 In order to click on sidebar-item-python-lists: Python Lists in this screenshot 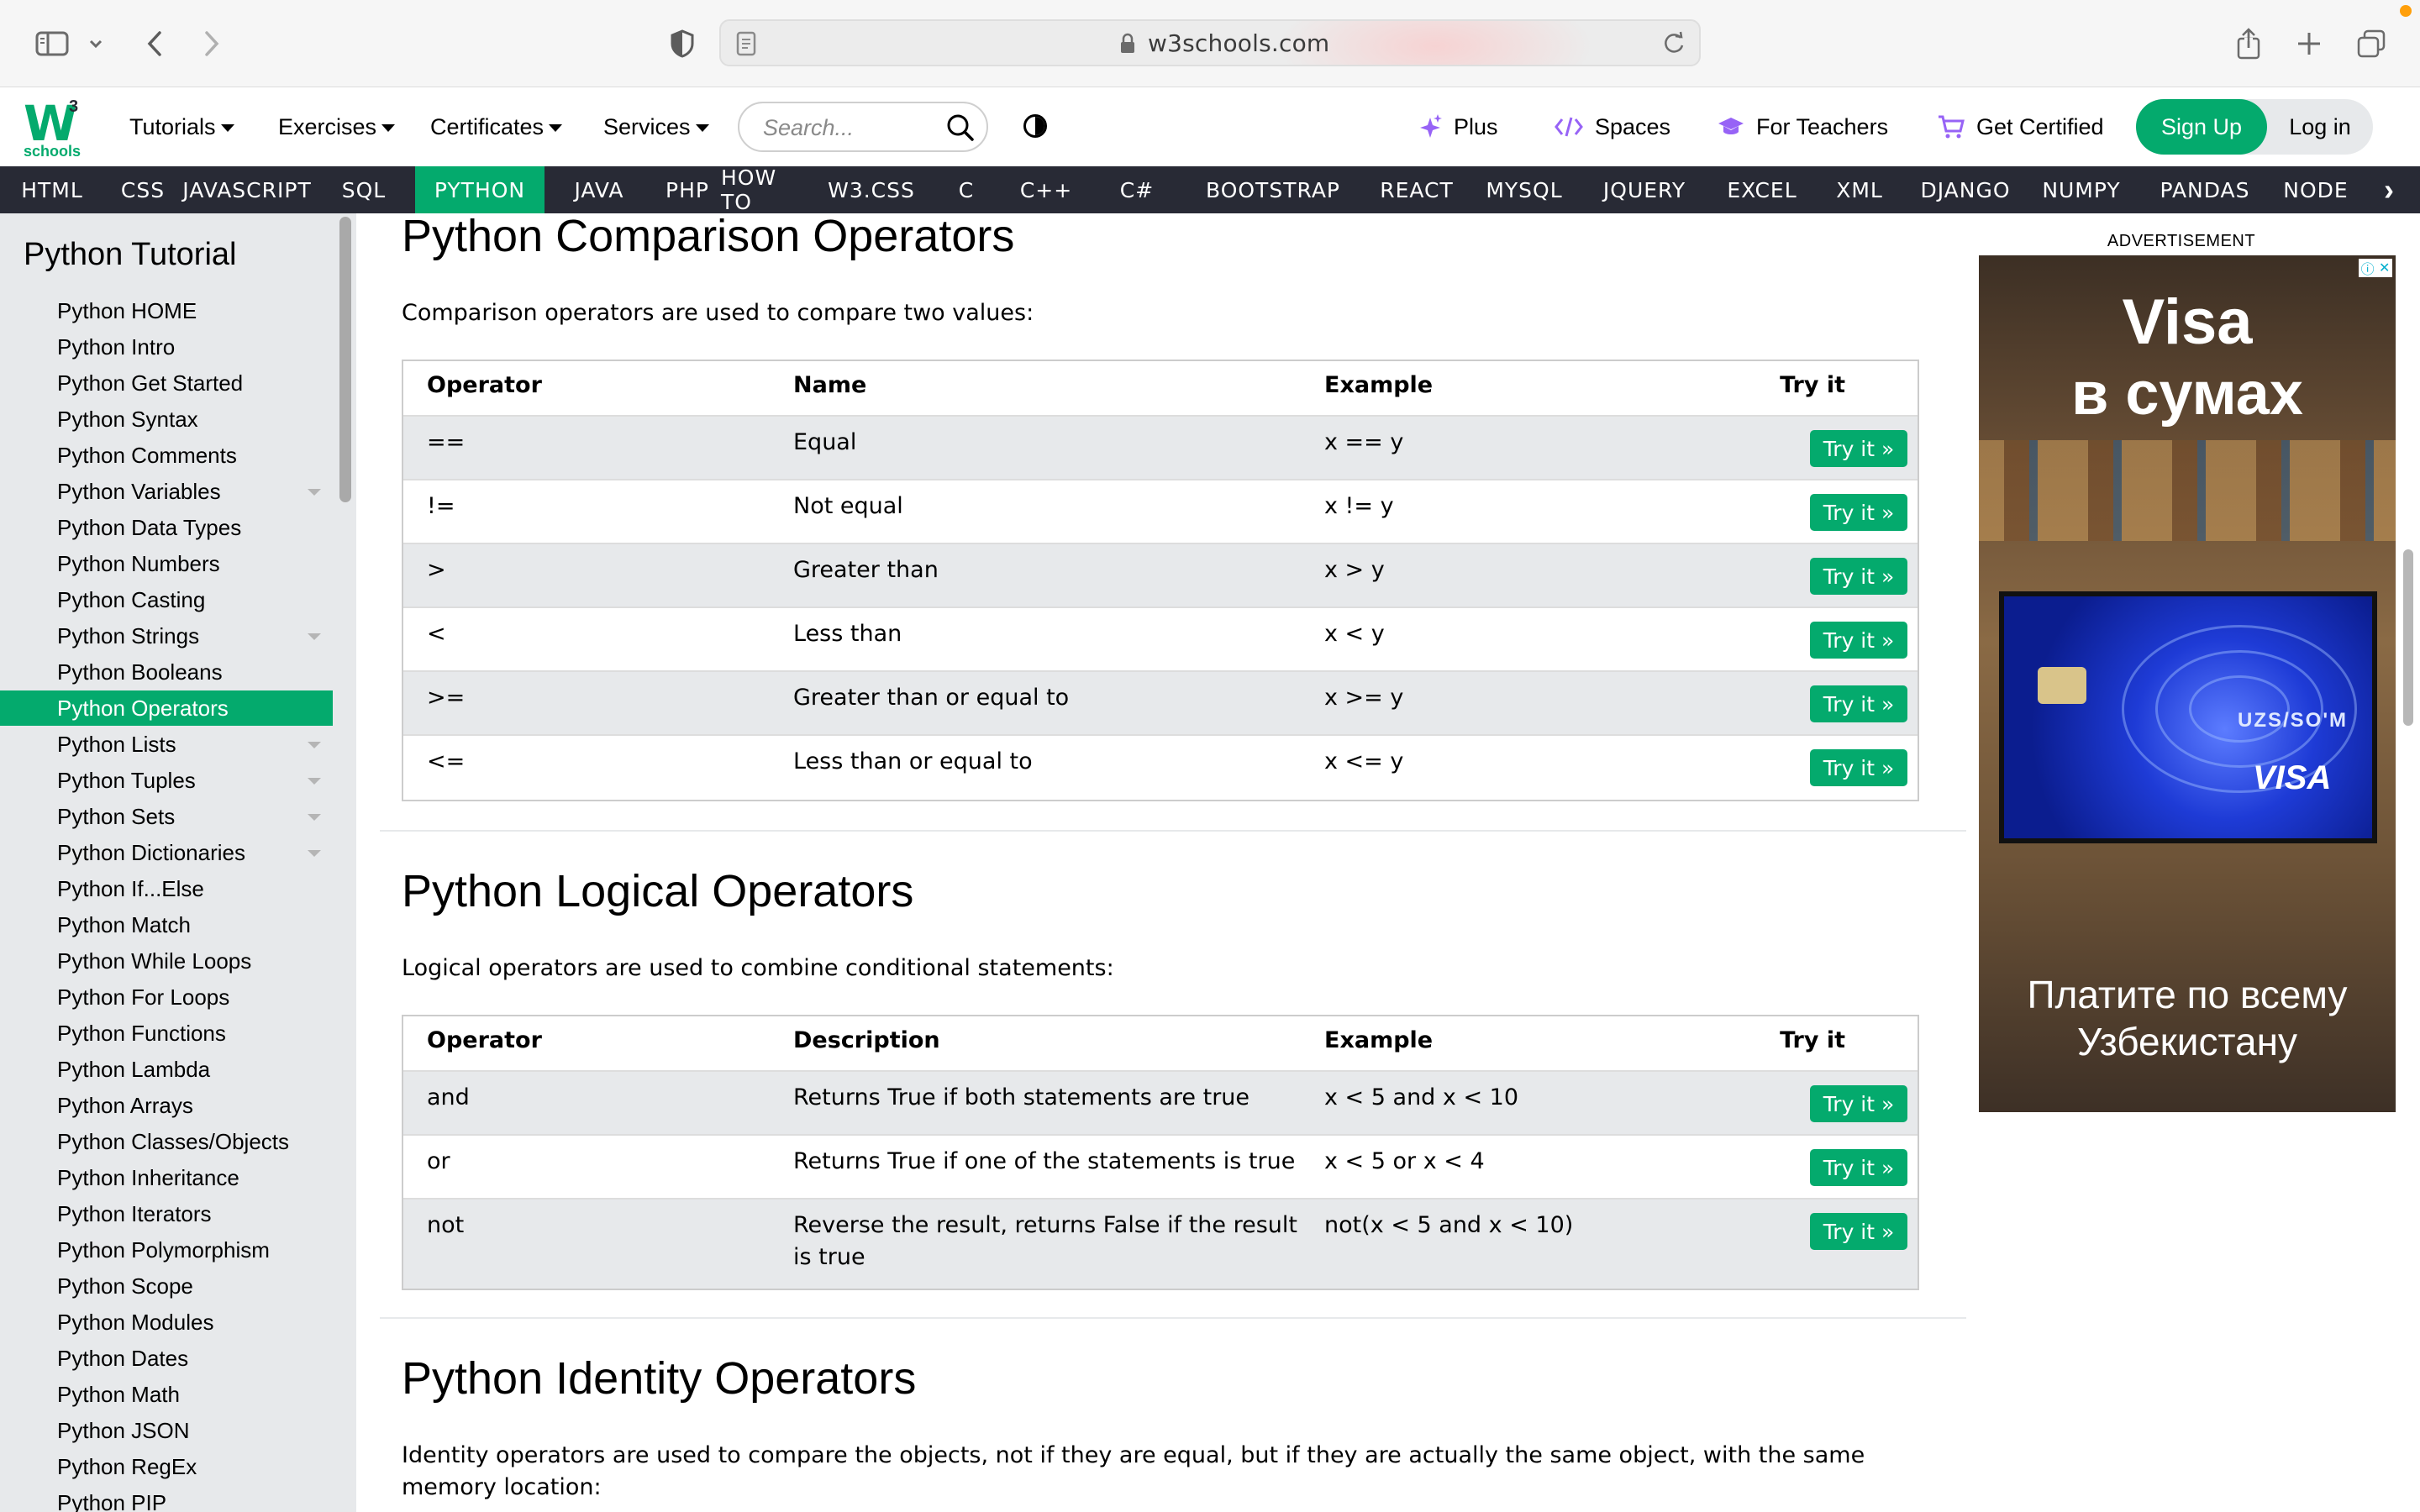, I will do `click(166, 744)`.